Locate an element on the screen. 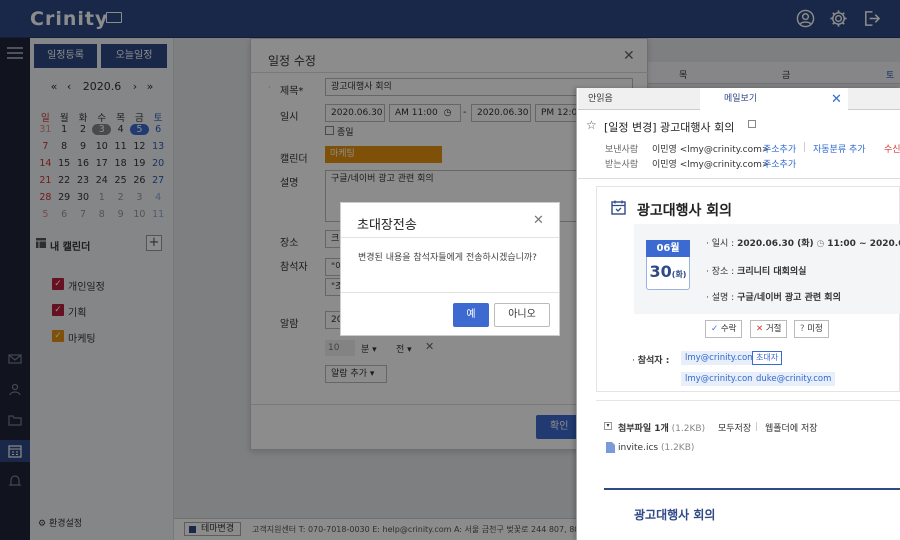  tab-unread: 안읽음 is located at coordinates (639, 99).